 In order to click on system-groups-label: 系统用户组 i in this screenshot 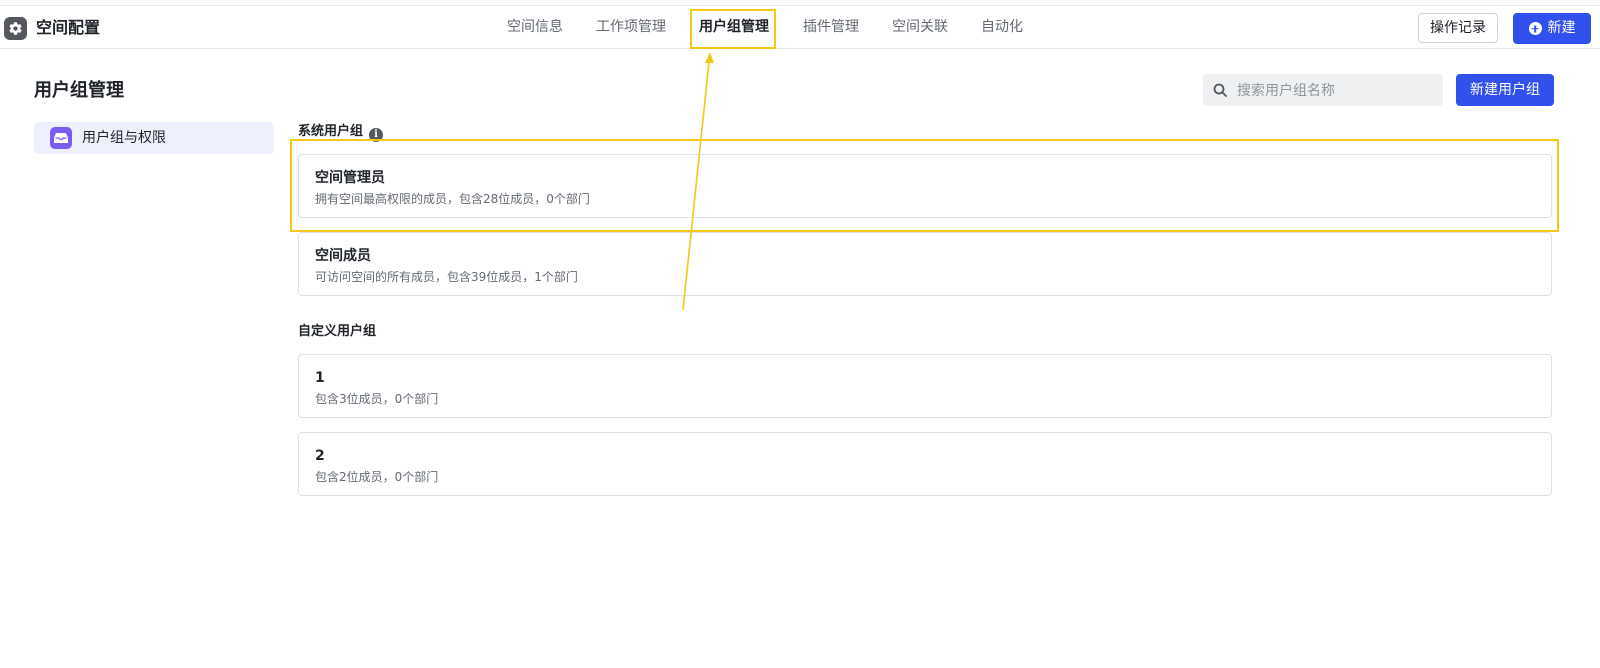, I will do `click(341, 132)`.